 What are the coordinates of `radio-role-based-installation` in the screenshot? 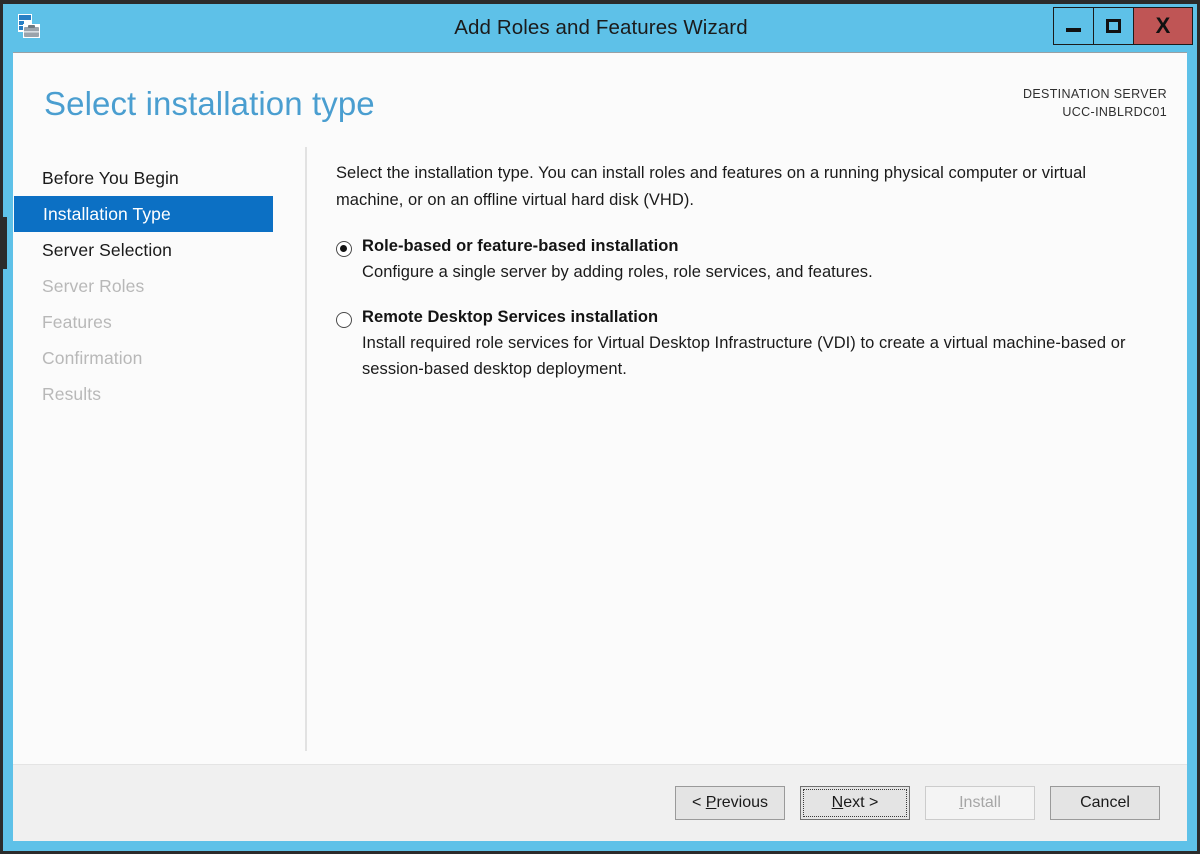 It's located at (344, 249).